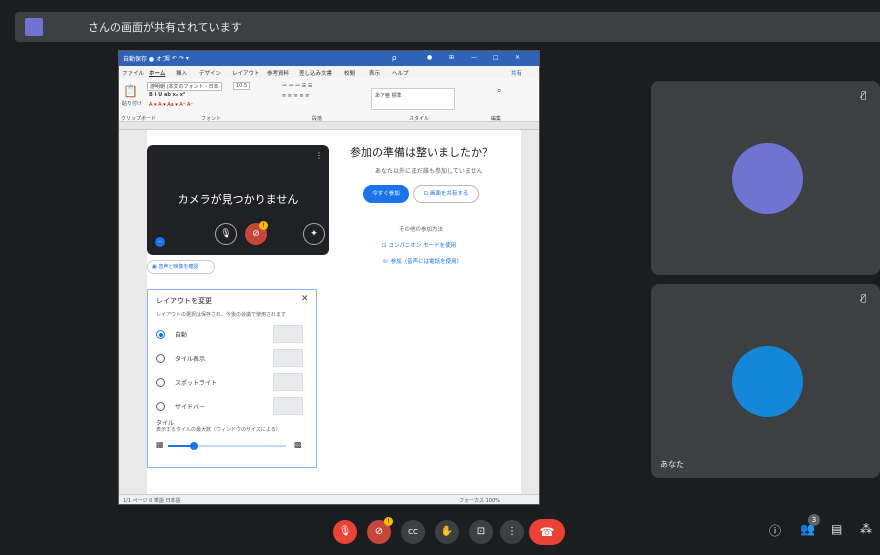  Describe the element at coordinates (430, 57) in the screenshot. I see `account-icon: ●` at that location.